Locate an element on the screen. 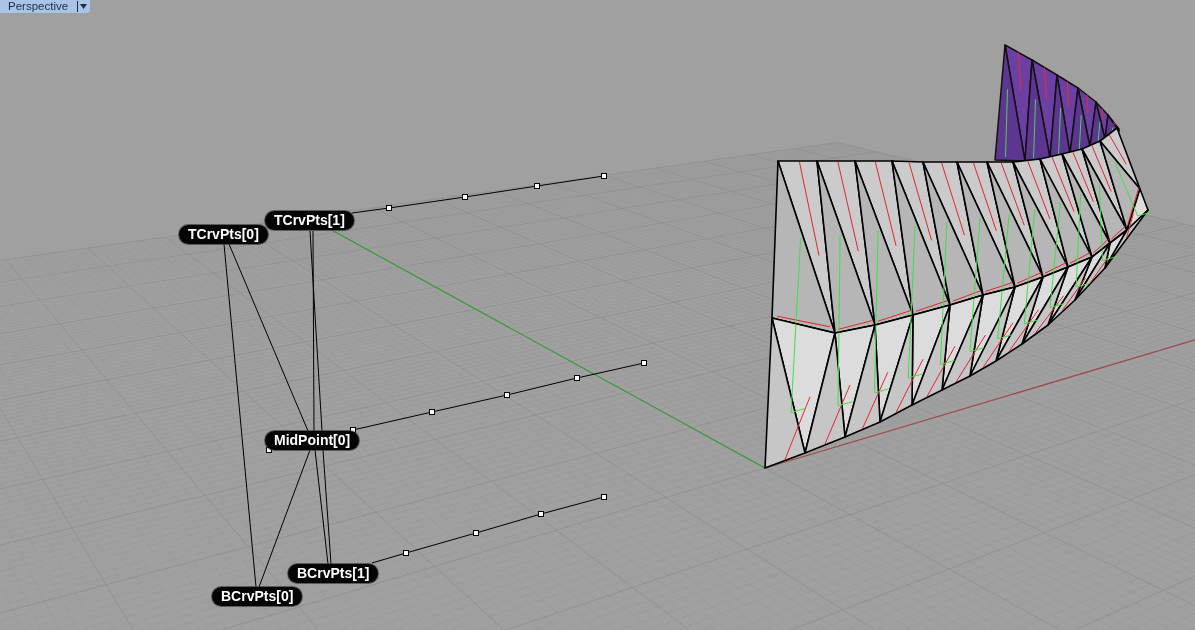  caret-icon is located at coordinates (84, 6).